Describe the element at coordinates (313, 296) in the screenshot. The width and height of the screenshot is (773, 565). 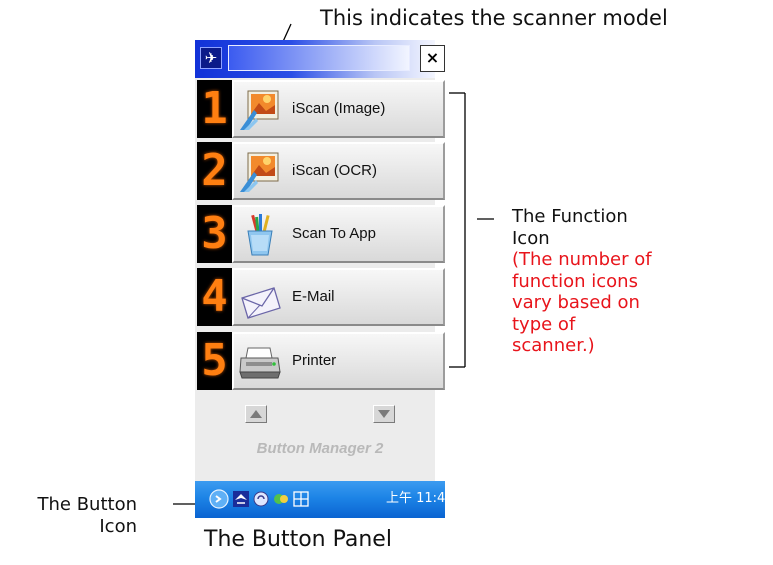
I see `function-label: E-Mail` at that location.